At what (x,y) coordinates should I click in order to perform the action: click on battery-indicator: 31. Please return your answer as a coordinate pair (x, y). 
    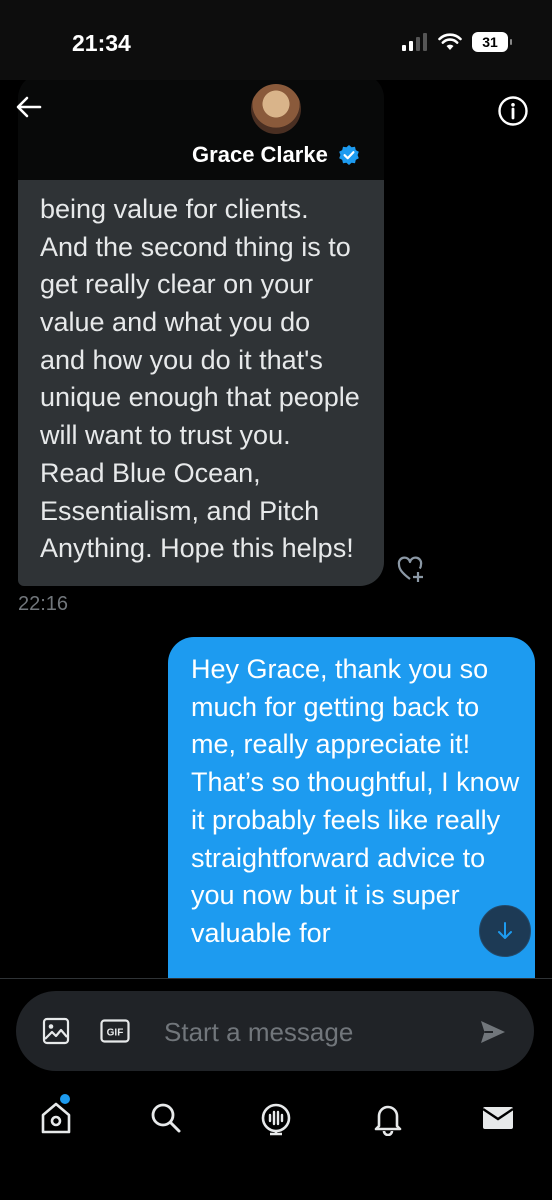
    Looking at the image, I should click on (492, 42).